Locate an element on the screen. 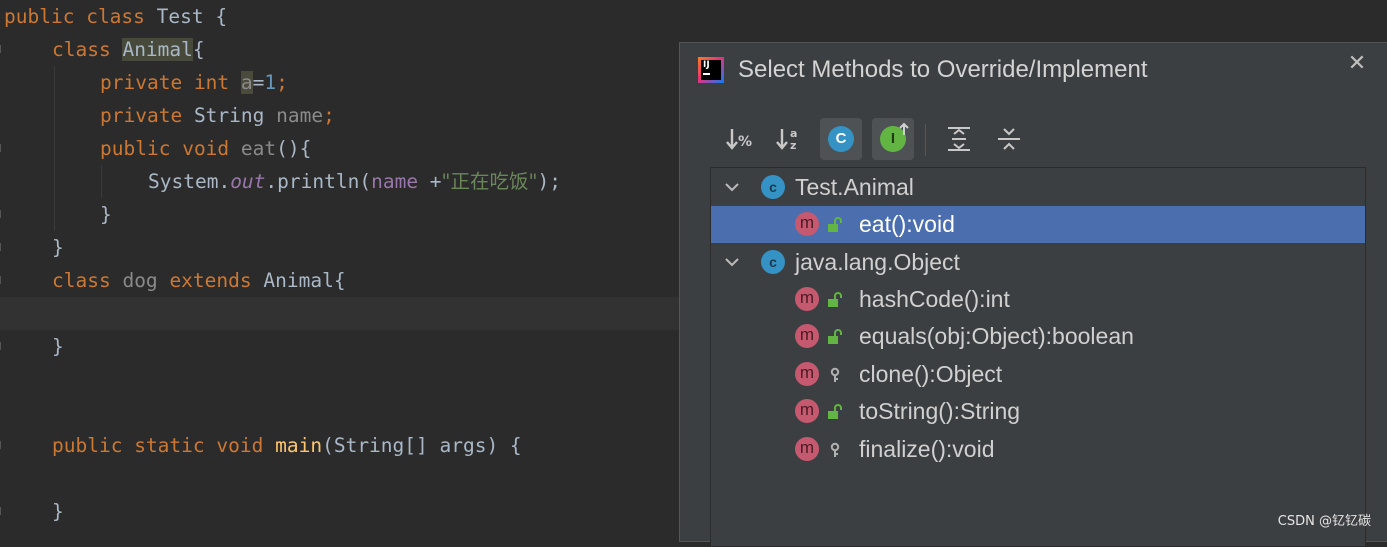 This screenshot has width=1387, height=547. operator: = is located at coordinates (258, 82).